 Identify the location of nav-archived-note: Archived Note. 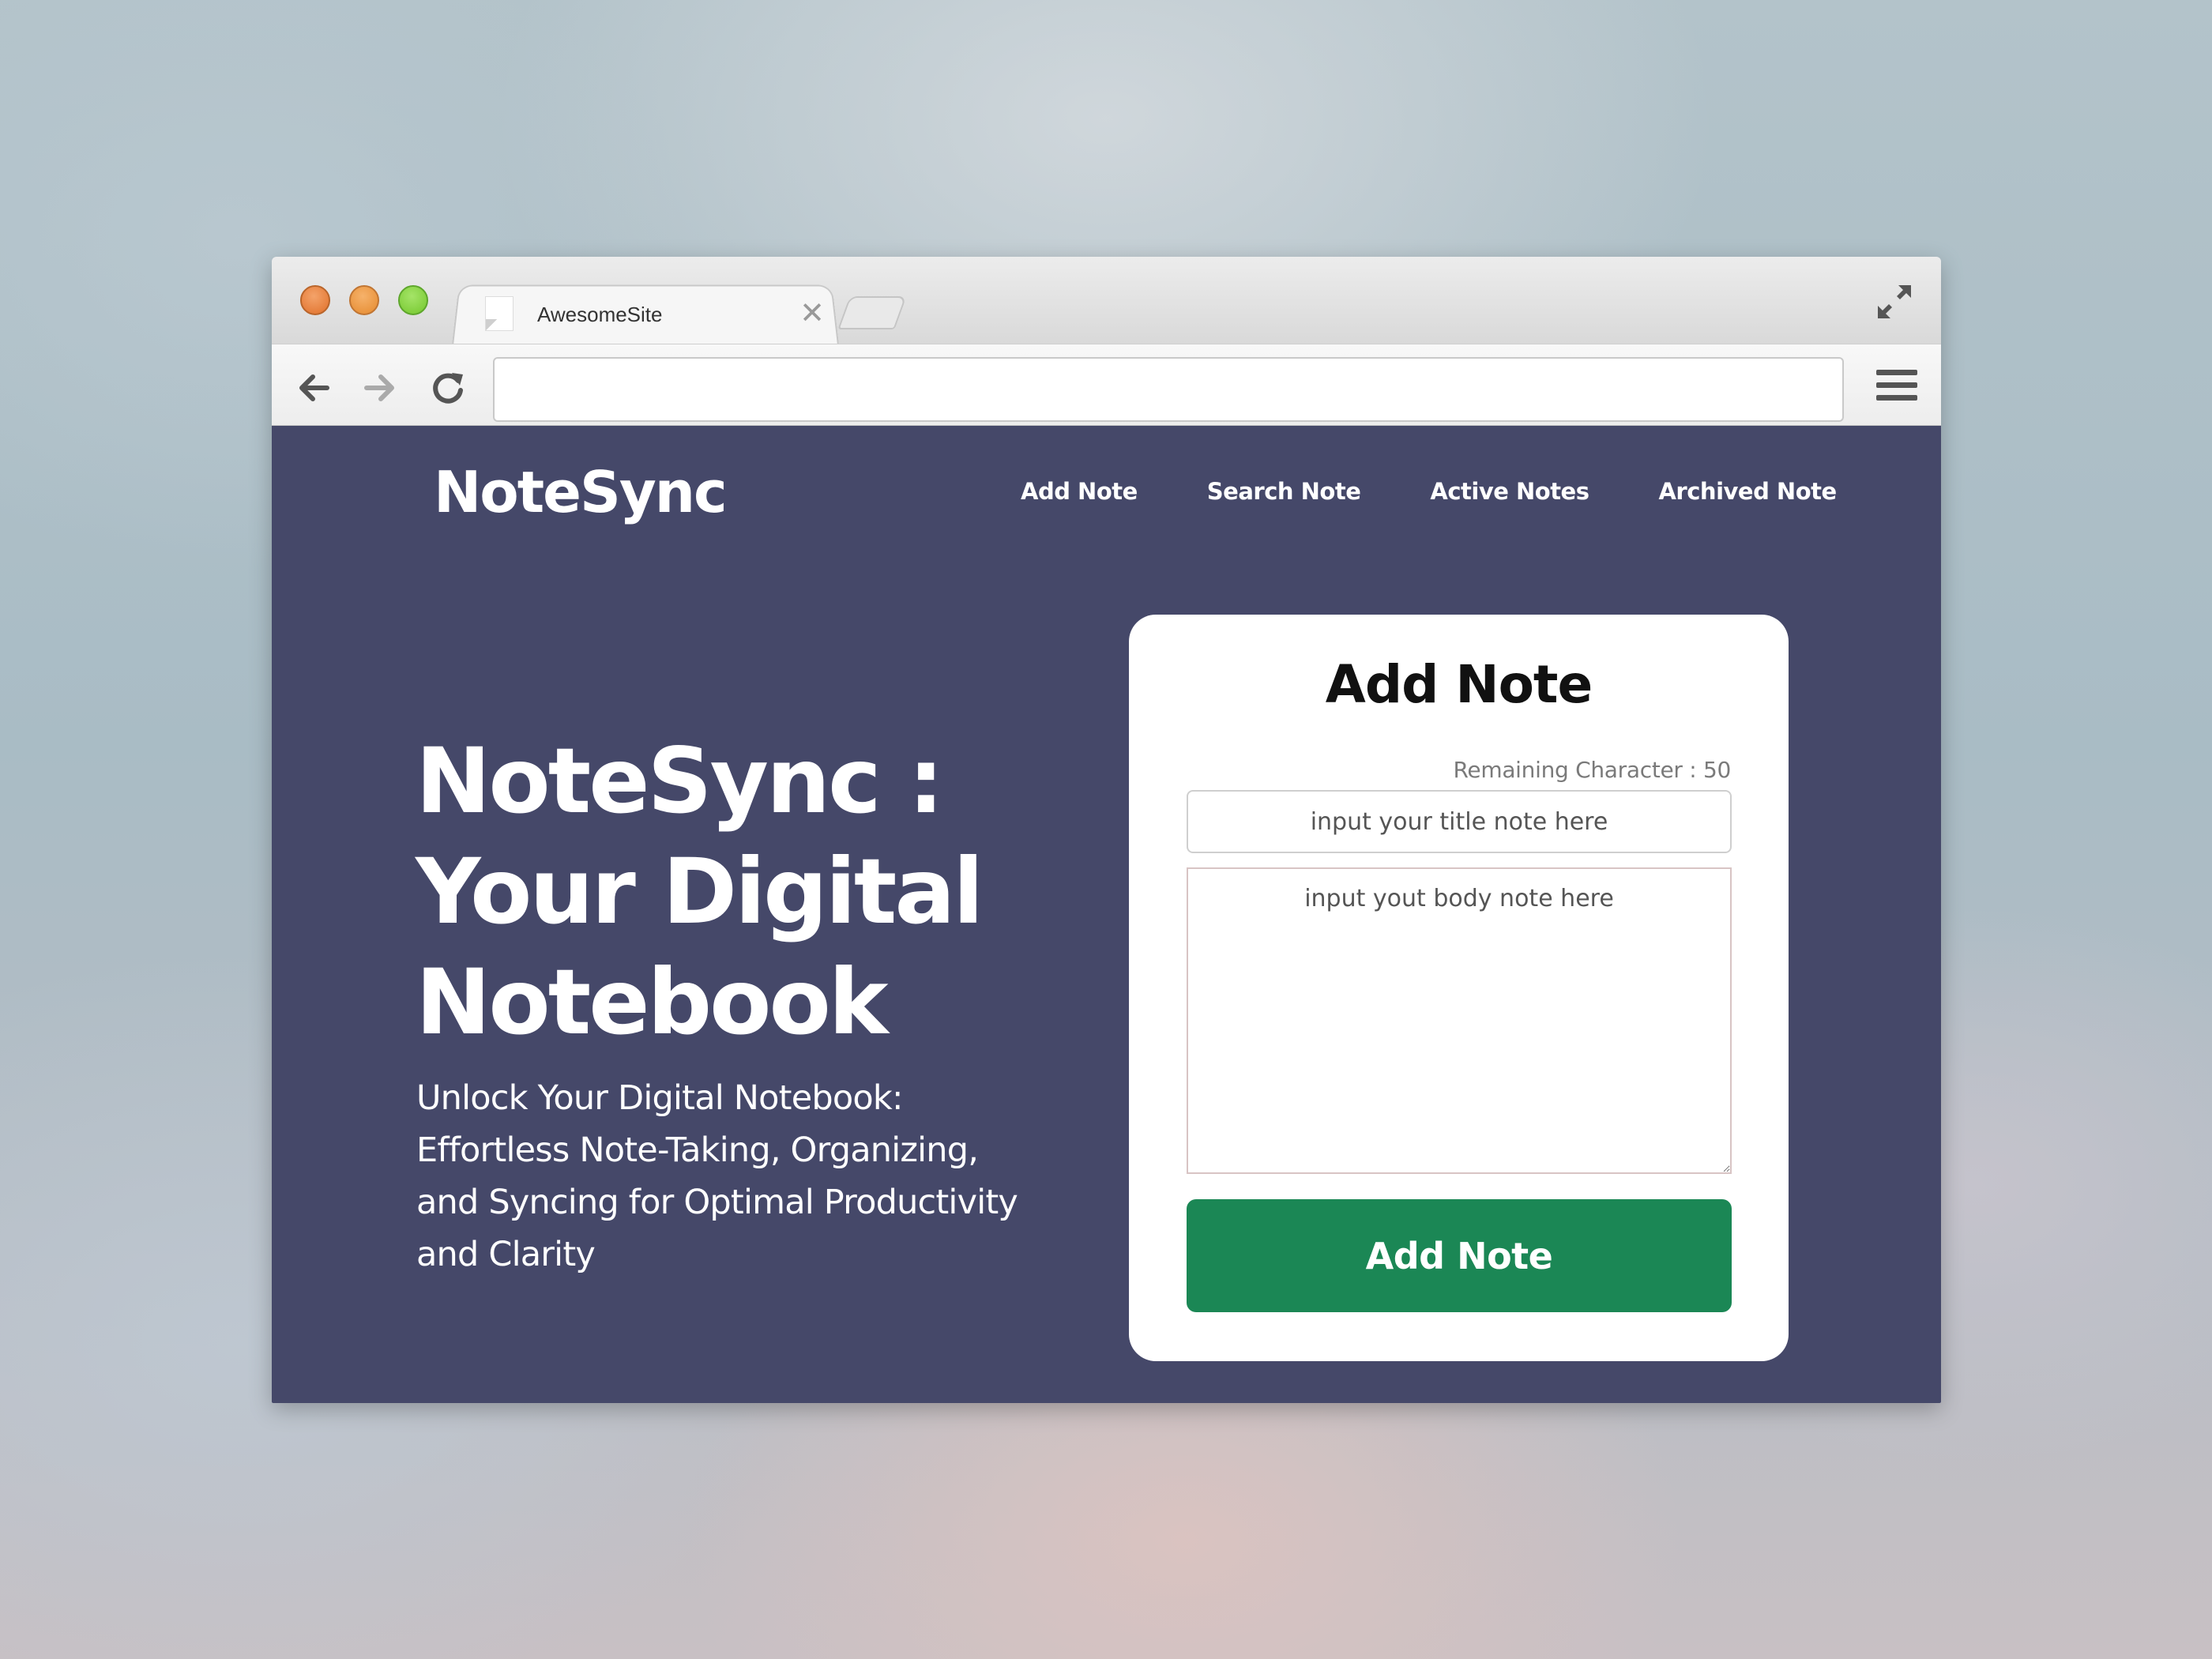
(1747, 492).